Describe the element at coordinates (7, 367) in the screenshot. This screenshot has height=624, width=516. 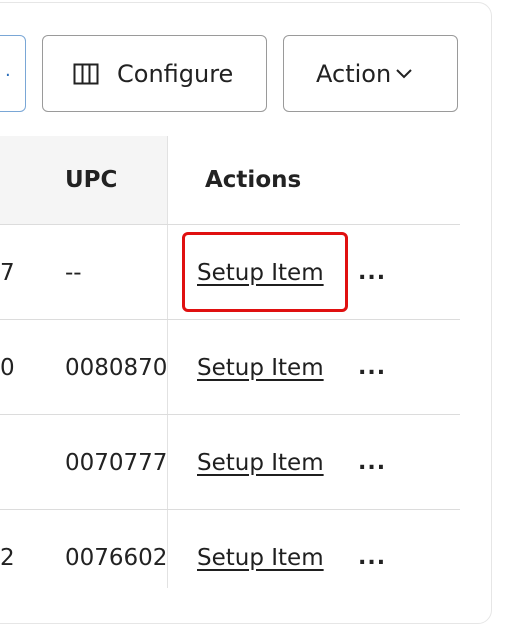
I see `row-first-cell: 0` at that location.